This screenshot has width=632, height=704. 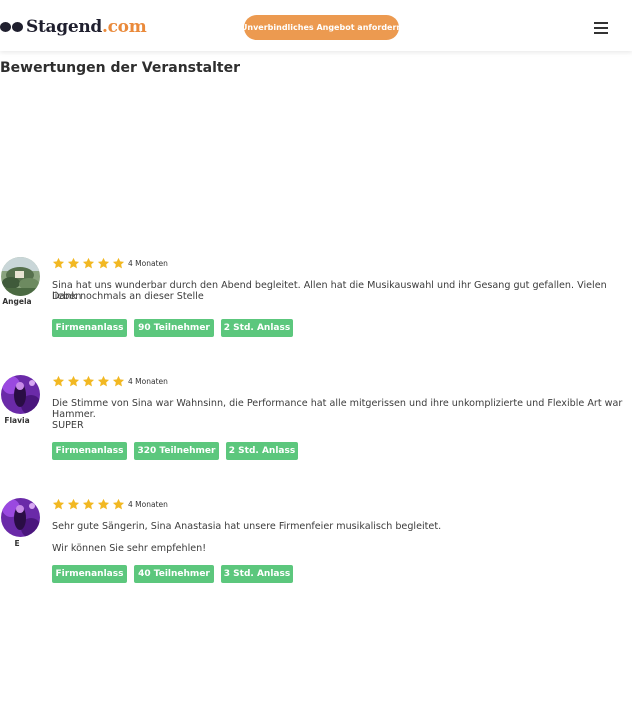 What do you see at coordinates (129, 548) in the screenshot?
I see `review-text-line: Wir können Sie sehr empfehlen!` at bounding box center [129, 548].